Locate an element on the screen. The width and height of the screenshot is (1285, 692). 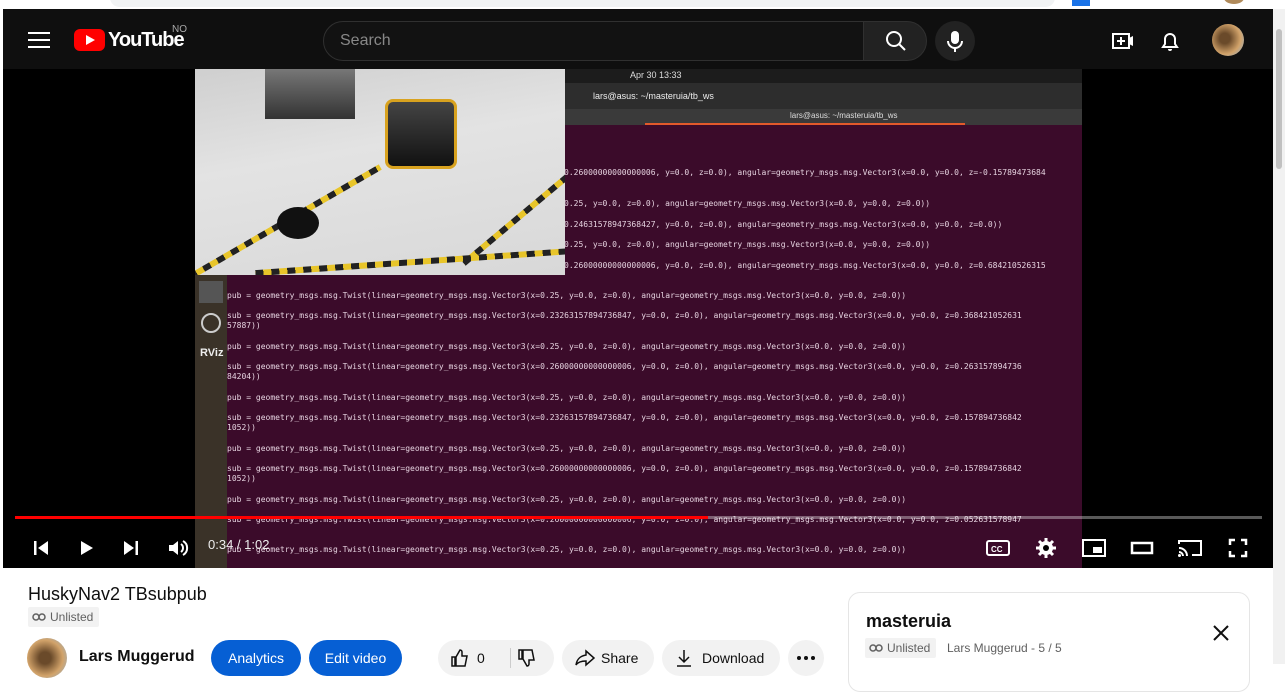
captions-button: CC is located at coordinates (998, 548).